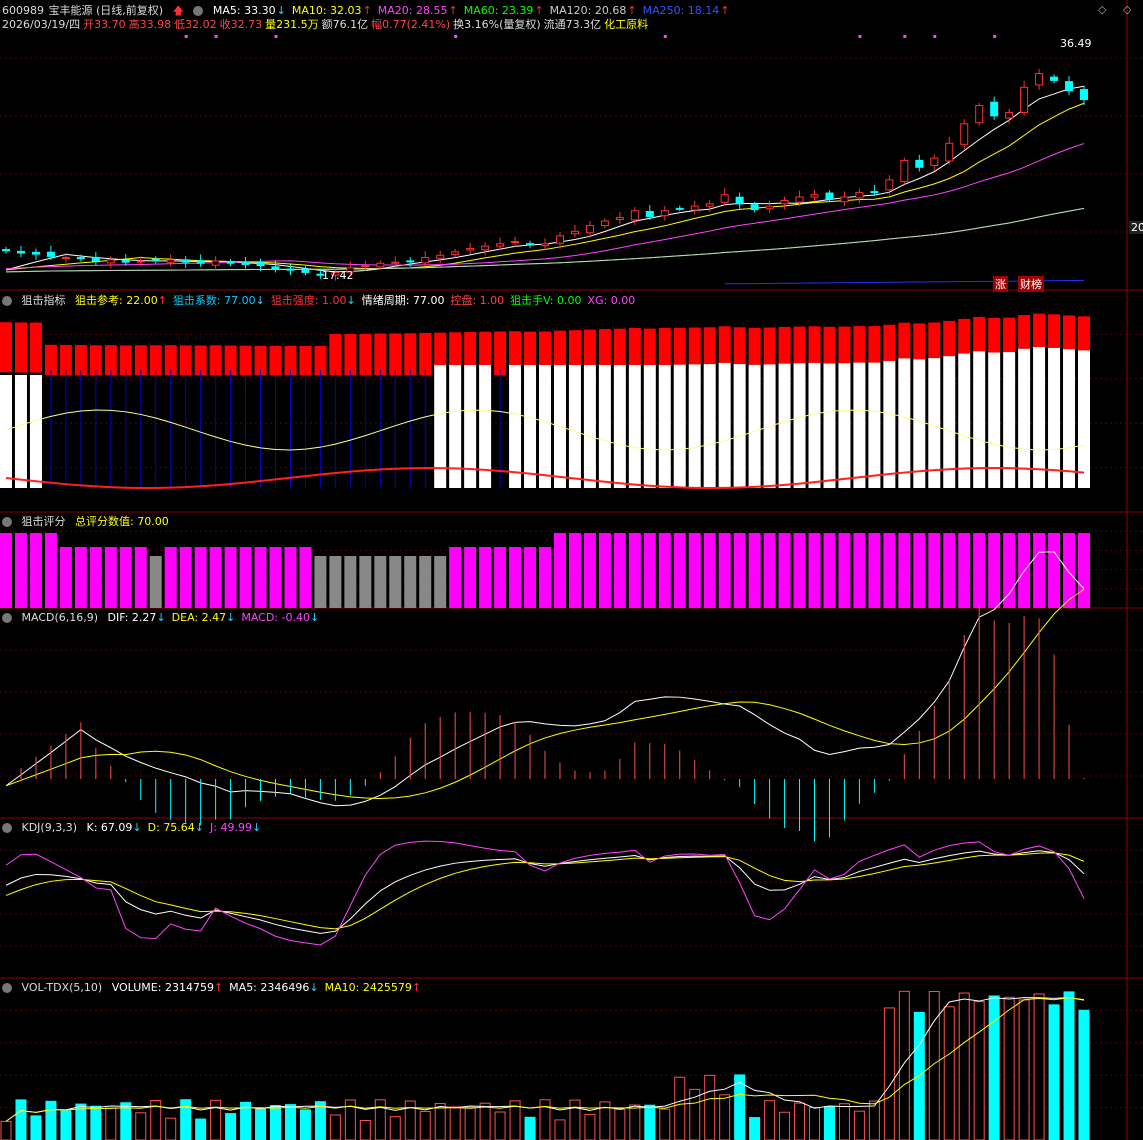 The width and height of the screenshot is (1143, 1140). What do you see at coordinates (1031, 284) in the screenshot?
I see `finance-list-tag: 财榜` at bounding box center [1031, 284].